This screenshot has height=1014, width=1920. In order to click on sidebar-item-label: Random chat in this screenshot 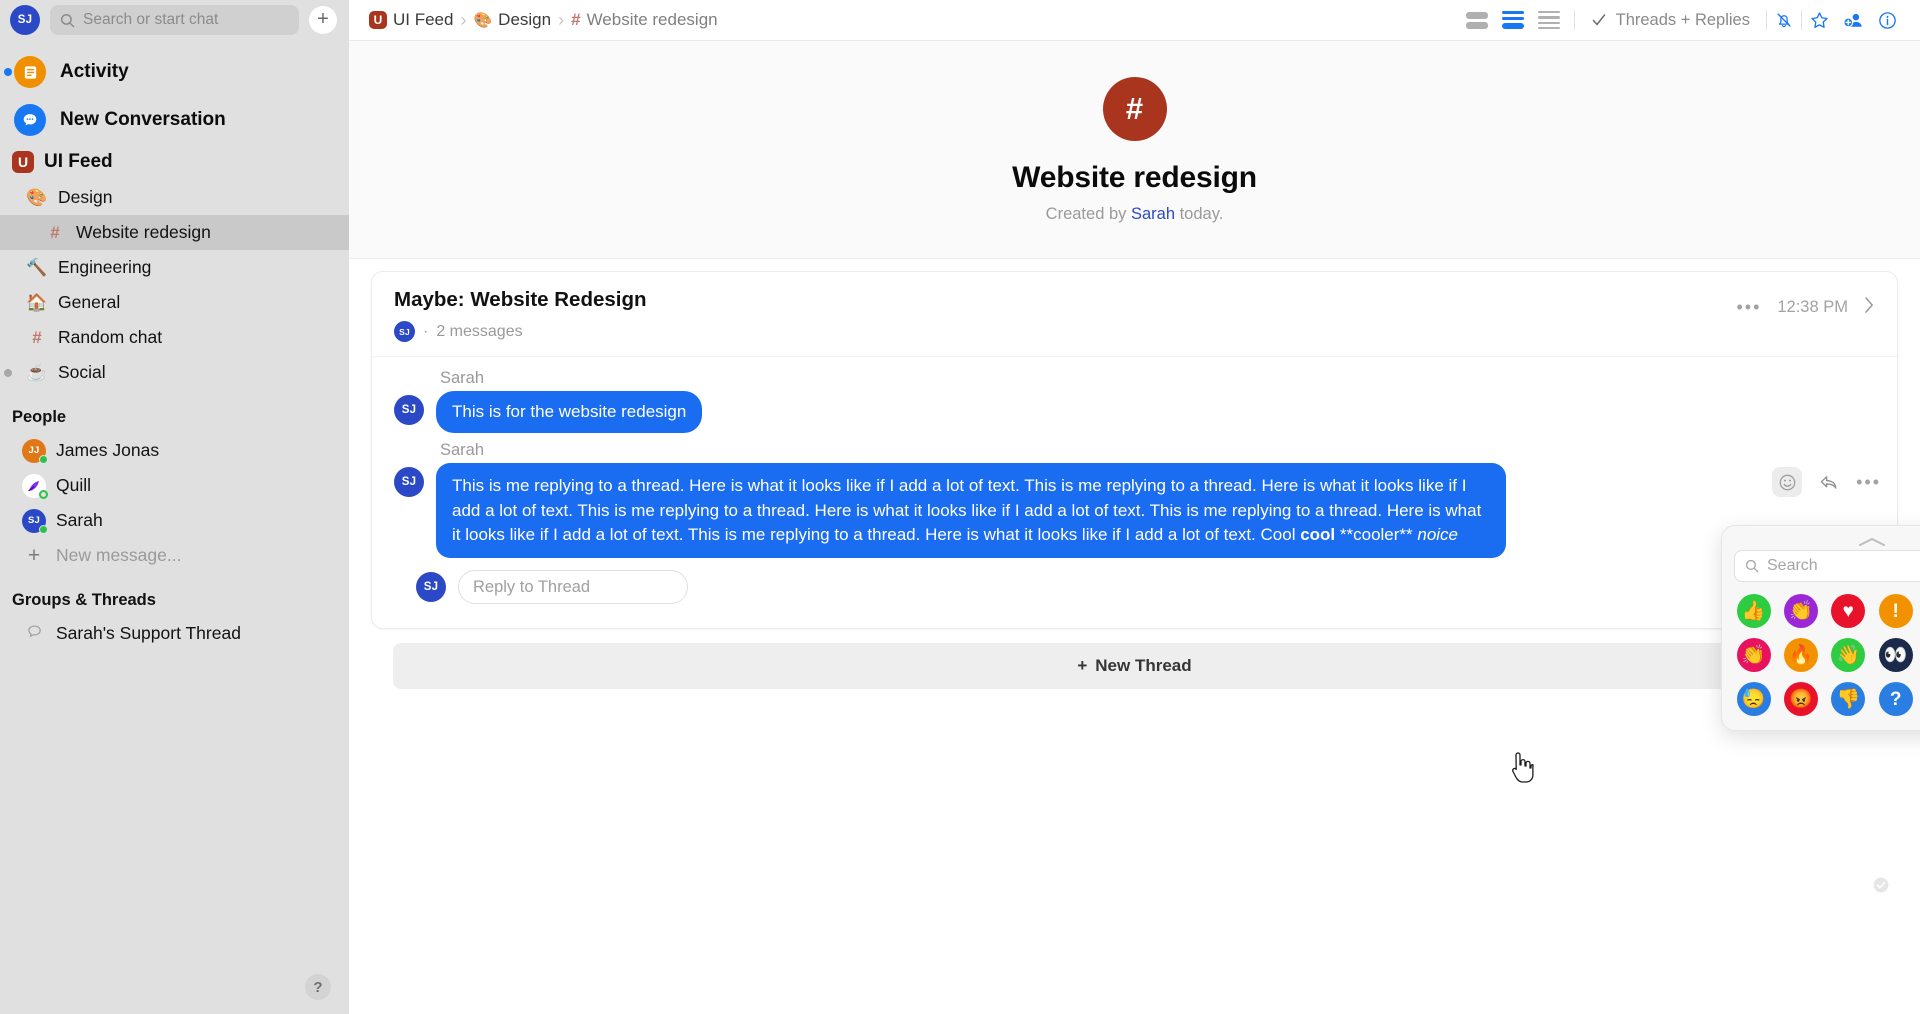, I will do `click(110, 337)`.